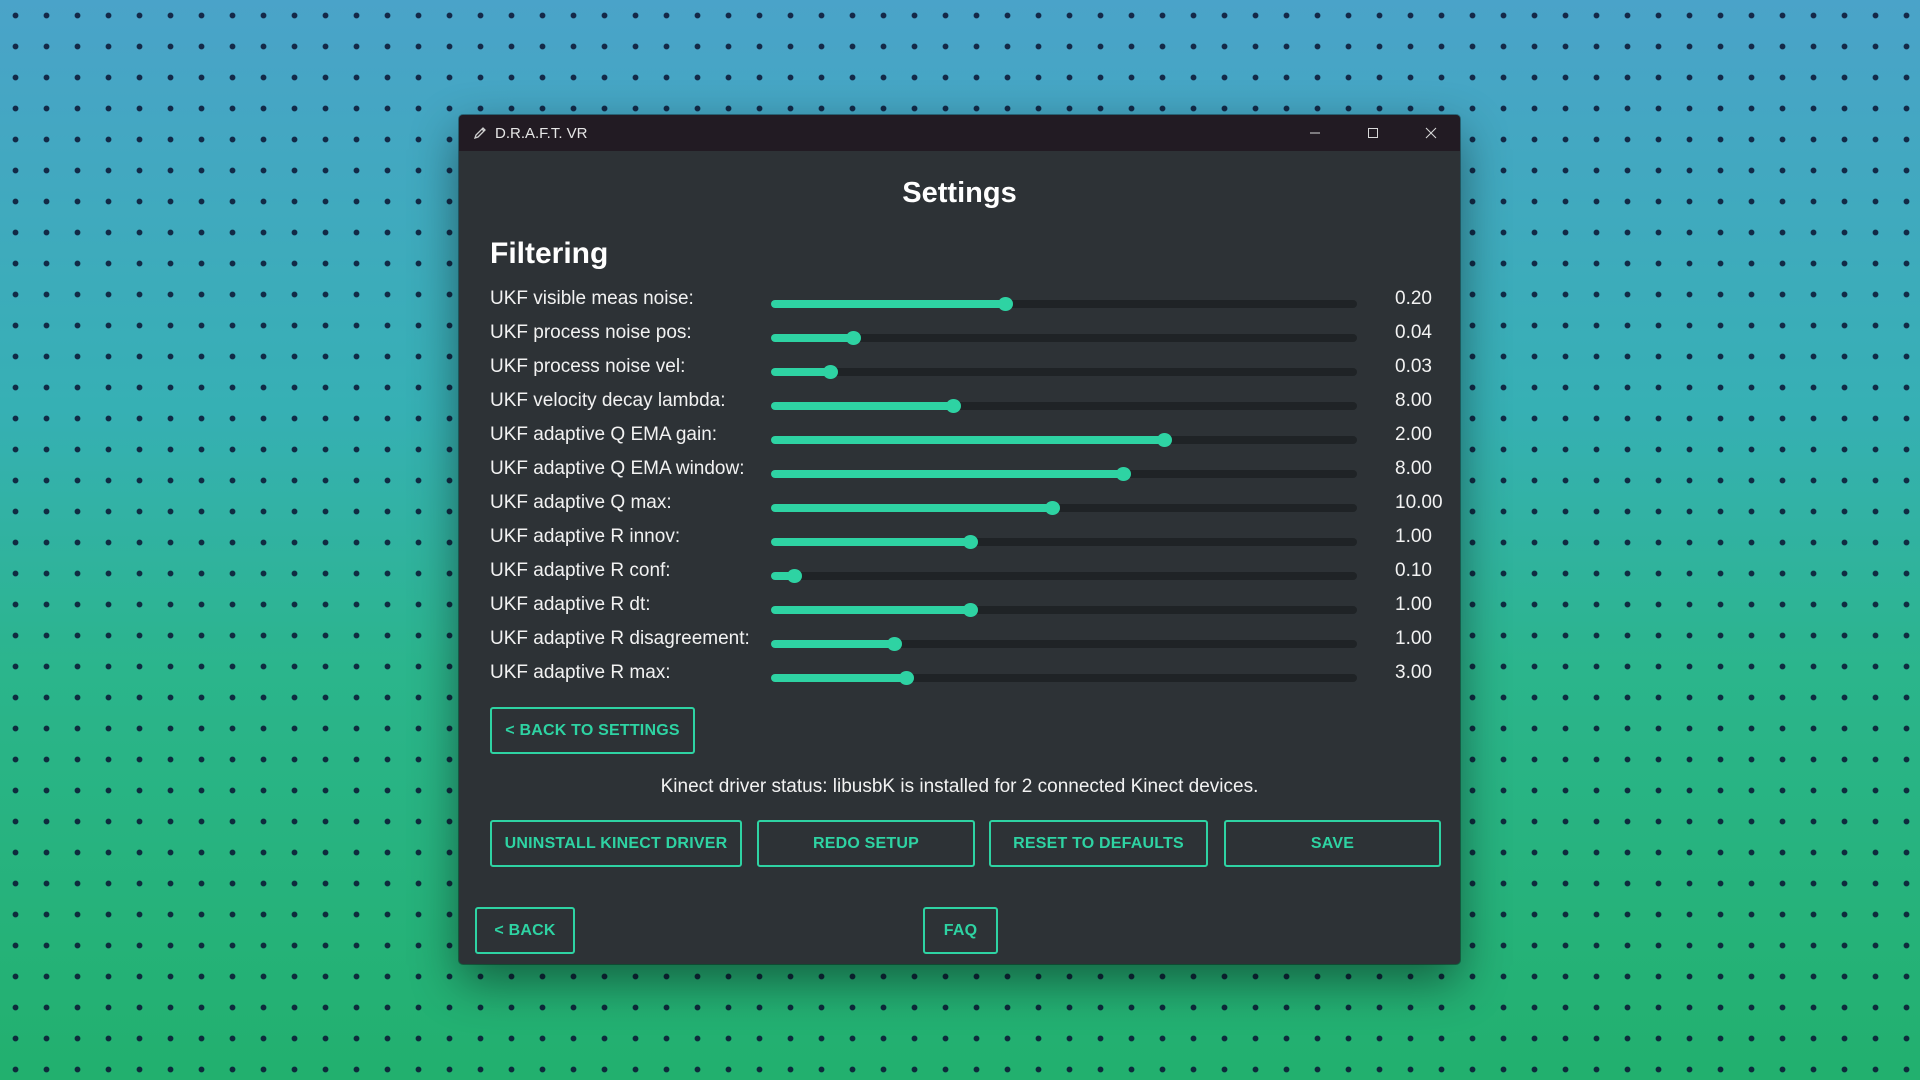  I want to click on slider-row: UKF adaptive Q EMA window: 8.00, so click(961, 470).